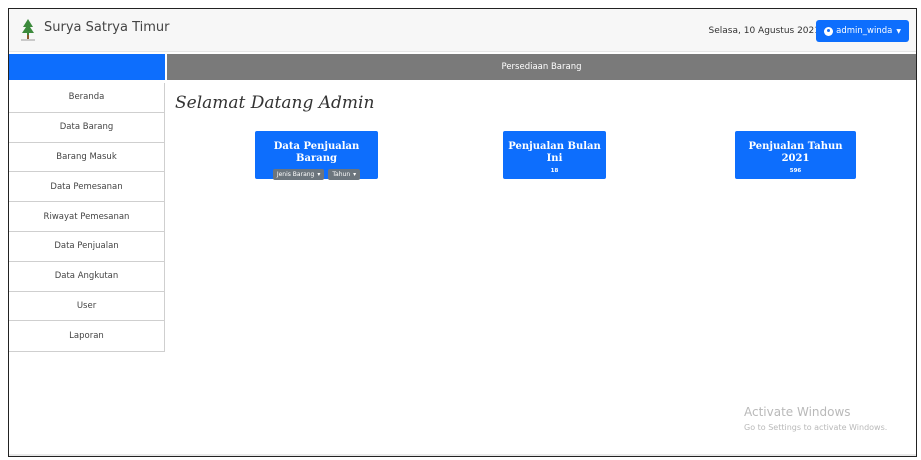 Image resolution: width=921 pixels, height=460 pixels. I want to click on dropdown-row: Jenis Barang ▾ Tahun ▾, so click(316, 174).